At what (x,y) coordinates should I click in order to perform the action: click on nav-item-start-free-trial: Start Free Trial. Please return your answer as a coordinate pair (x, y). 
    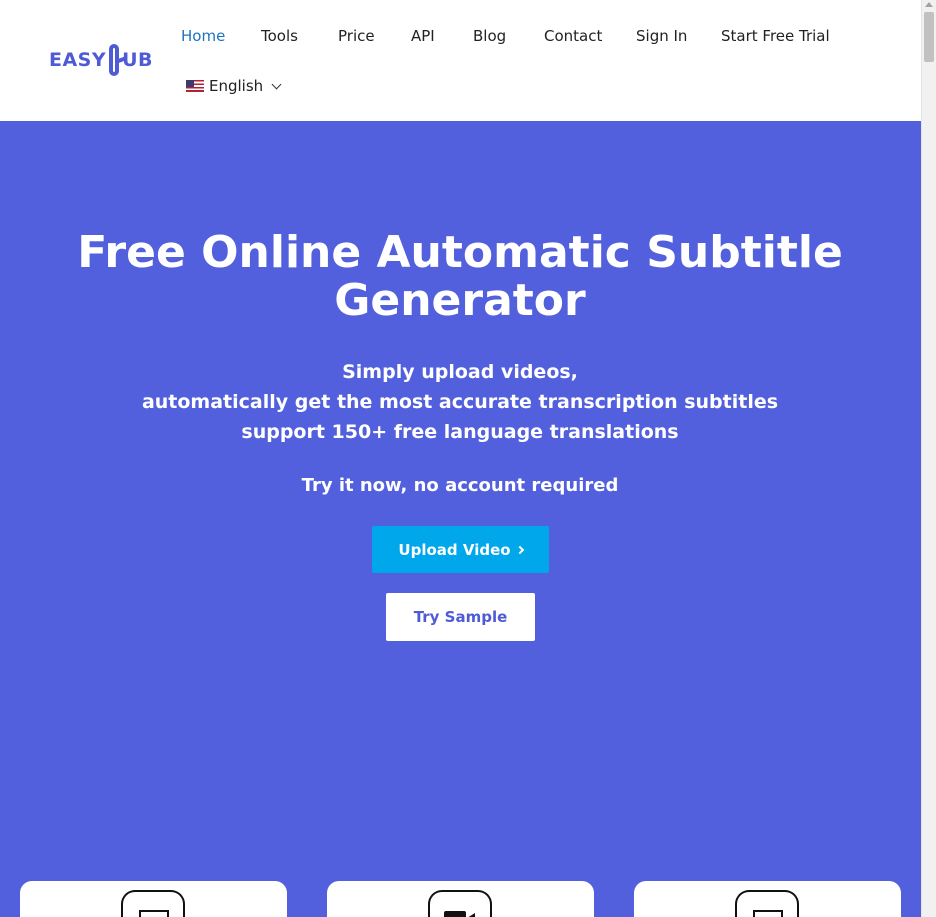
    Looking at the image, I should click on (775, 36).